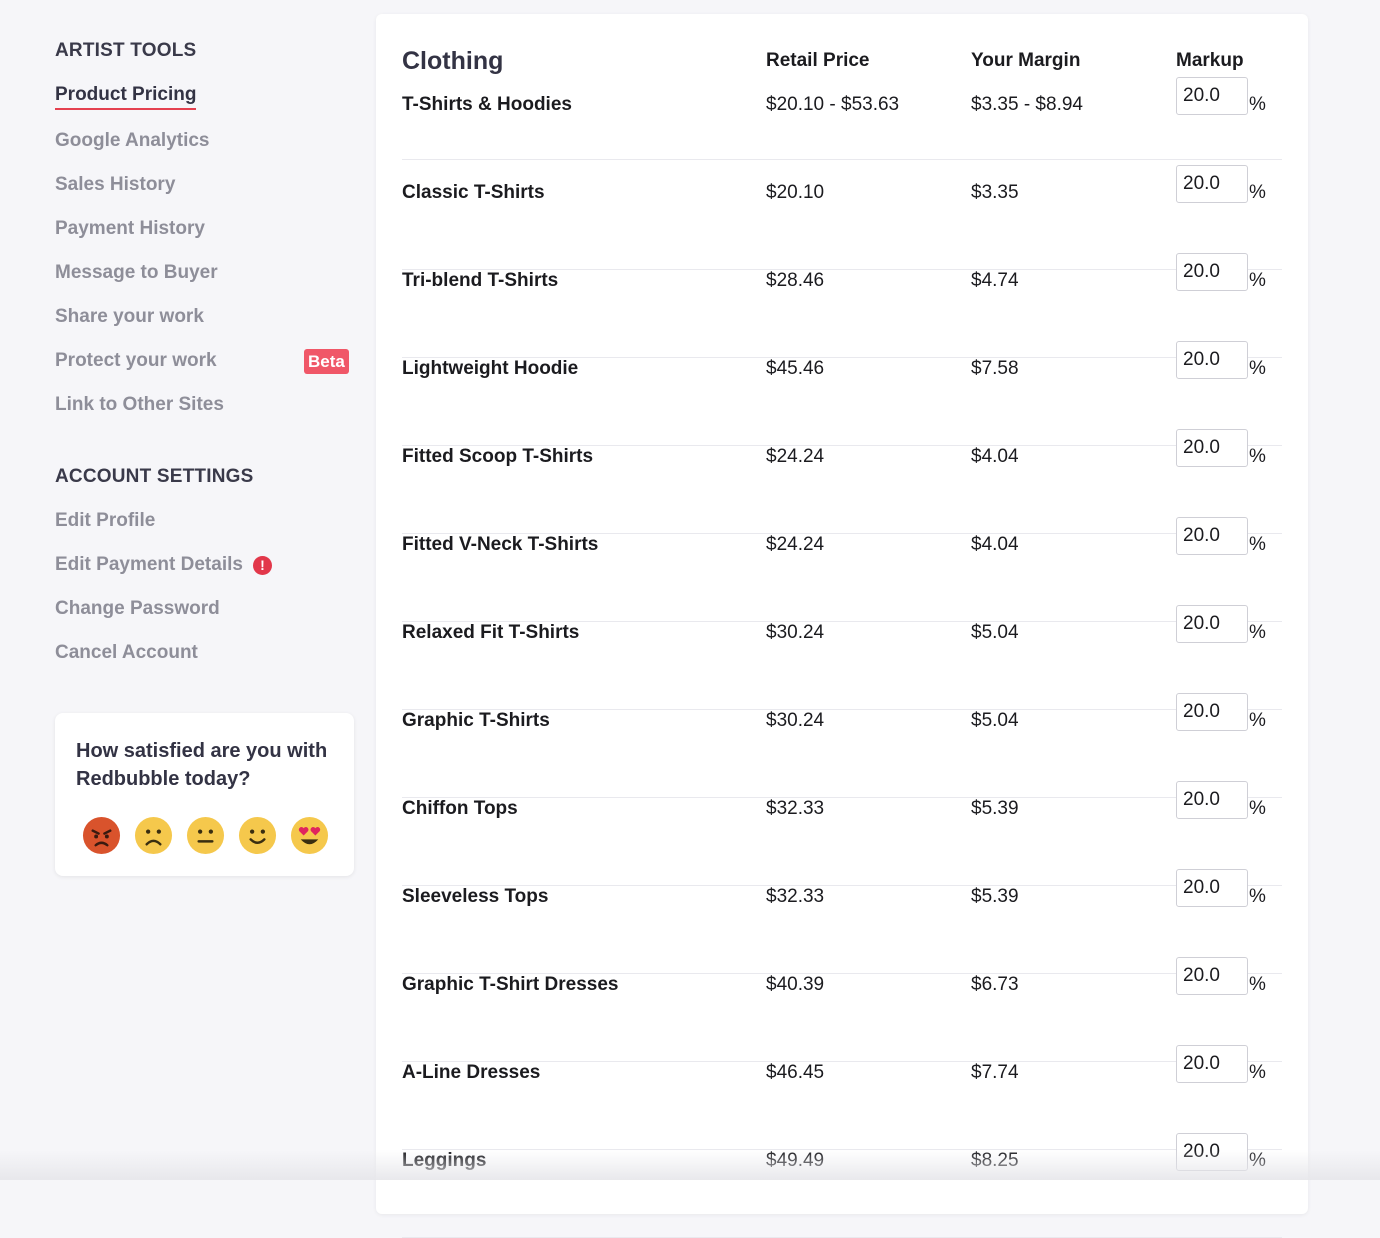  Describe the element at coordinates (136, 273) in the screenshot. I see `sidebar-item-label: Message to Buyer` at that location.